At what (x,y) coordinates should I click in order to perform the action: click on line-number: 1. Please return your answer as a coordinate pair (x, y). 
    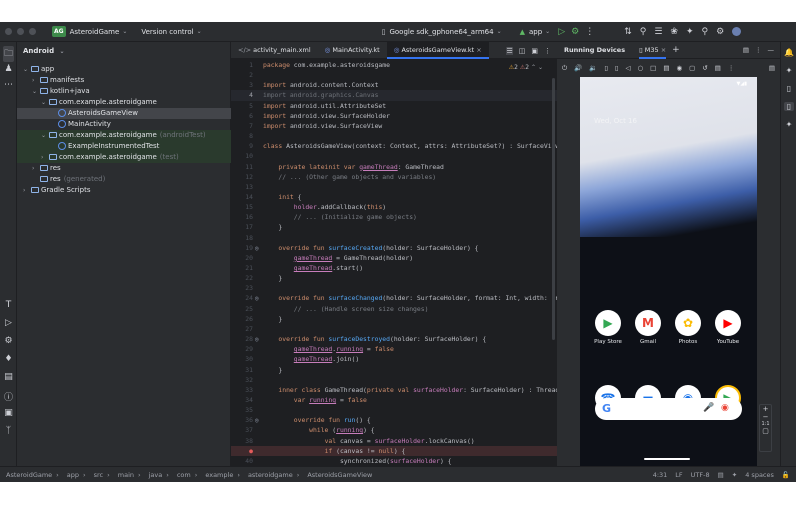
    Looking at the image, I should click on (243, 65).